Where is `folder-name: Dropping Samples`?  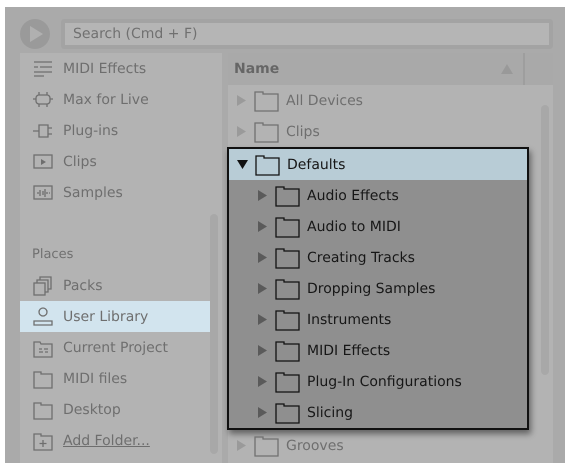 folder-name: Dropping Samples is located at coordinates (371, 288).